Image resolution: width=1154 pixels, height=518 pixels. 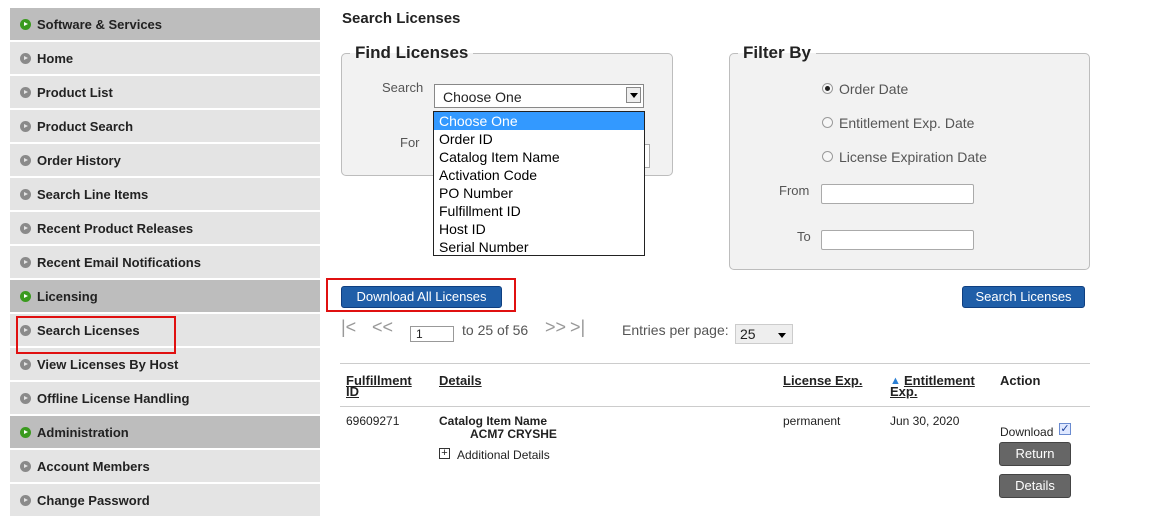 I want to click on column-header-entitlement-exp: ▲ Entitlement Exp., so click(x=932, y=385).